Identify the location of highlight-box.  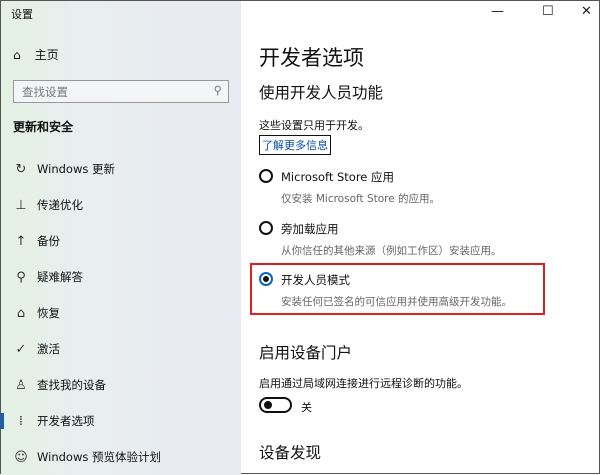
(397, 289).